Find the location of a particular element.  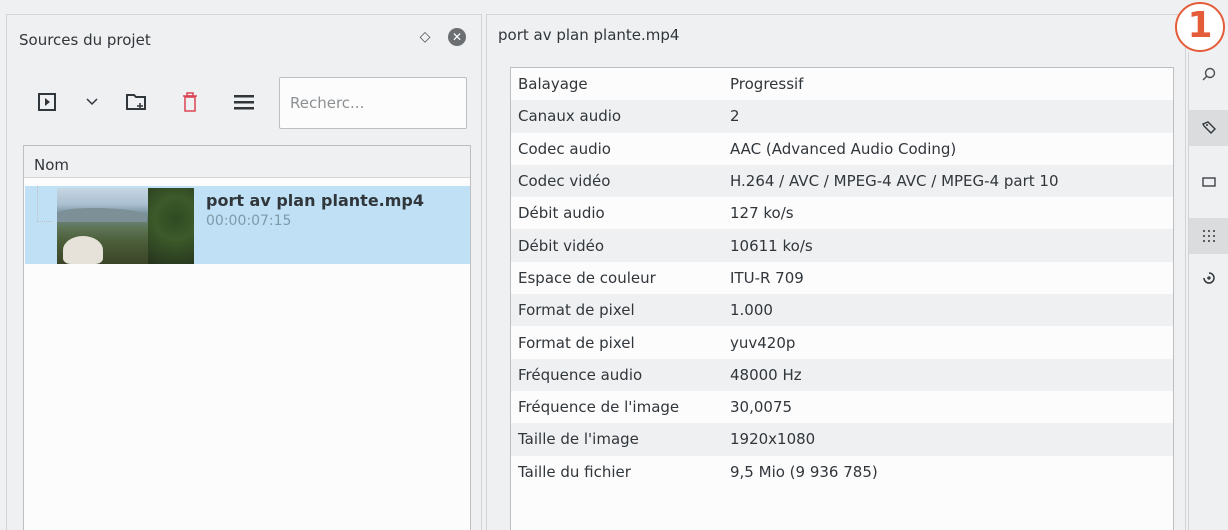

property-row: Canaux audio 2 is located at coordinates (842, 116).